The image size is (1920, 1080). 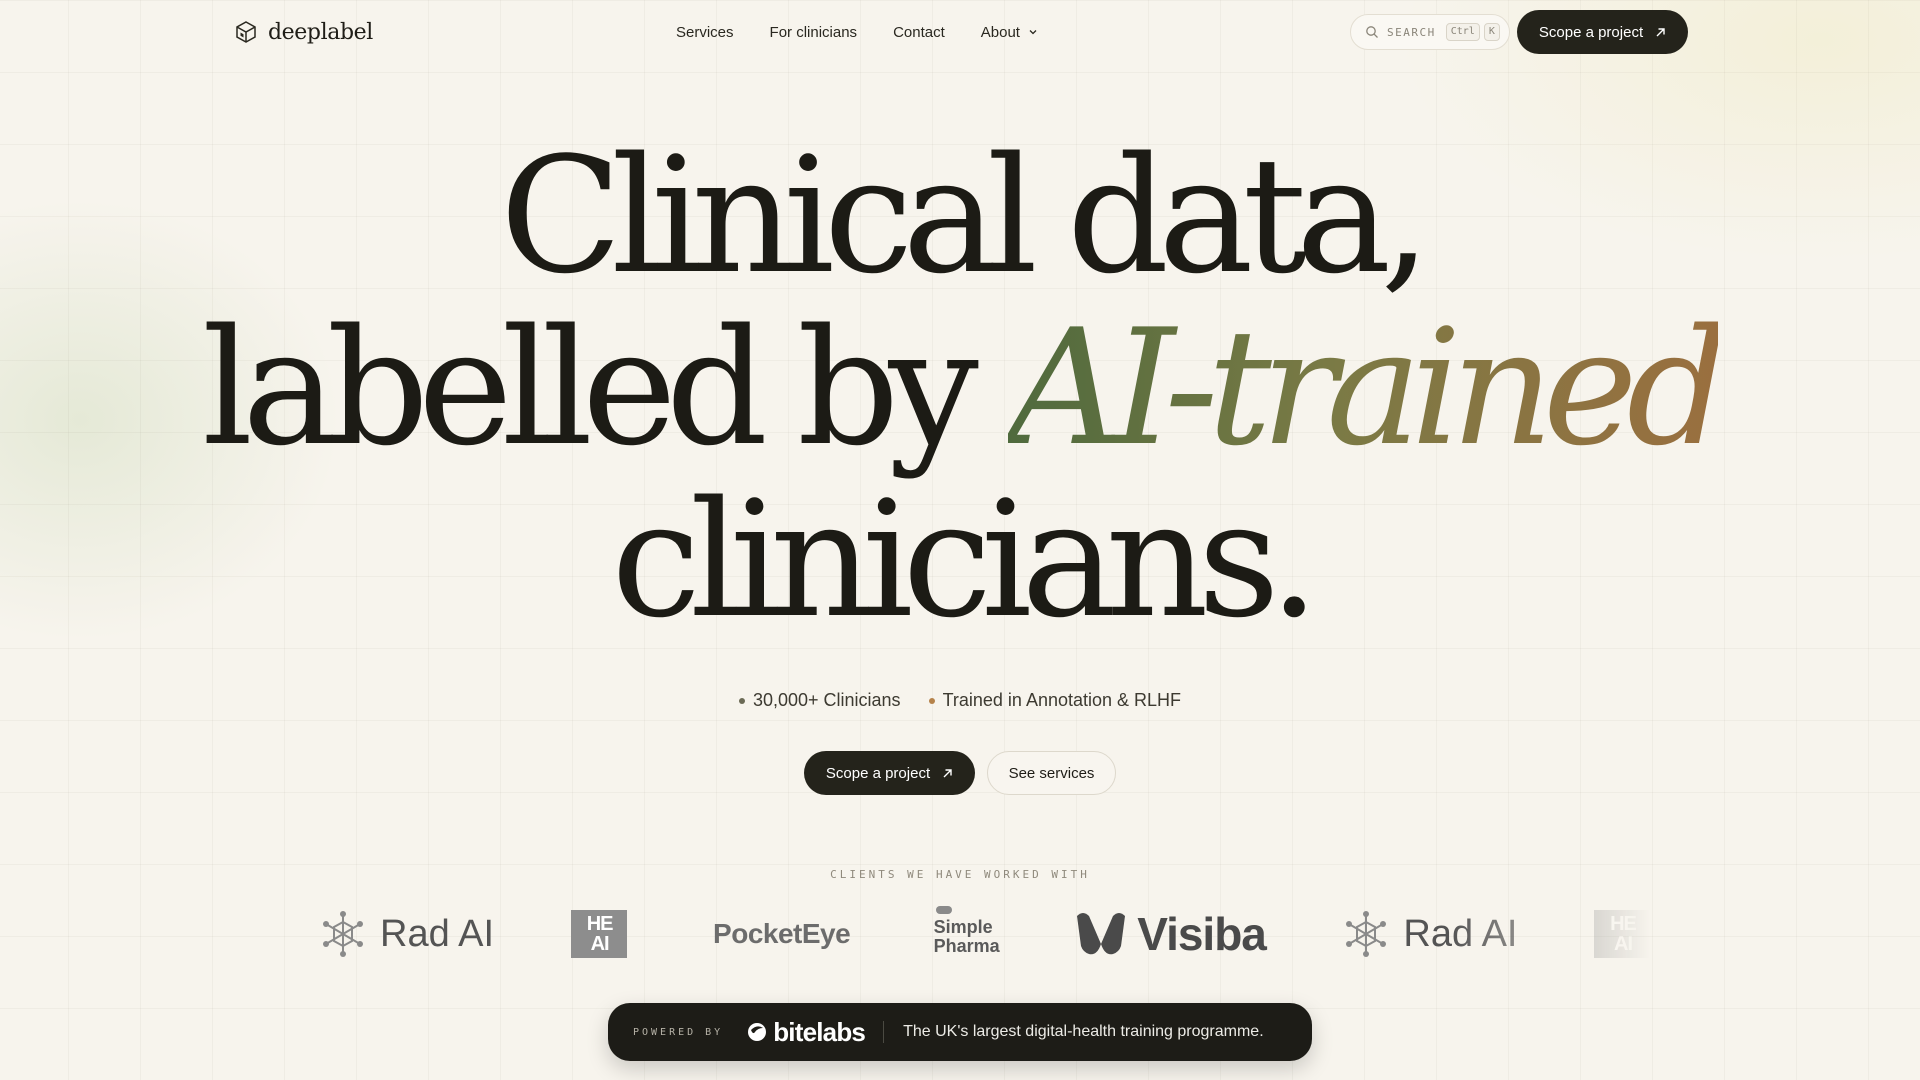 I want to click on powered-by-label: POWERED BY, so click(x=678, y=1032).